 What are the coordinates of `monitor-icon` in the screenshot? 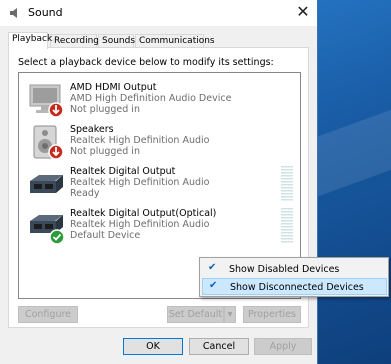 It's located at (46, 101).